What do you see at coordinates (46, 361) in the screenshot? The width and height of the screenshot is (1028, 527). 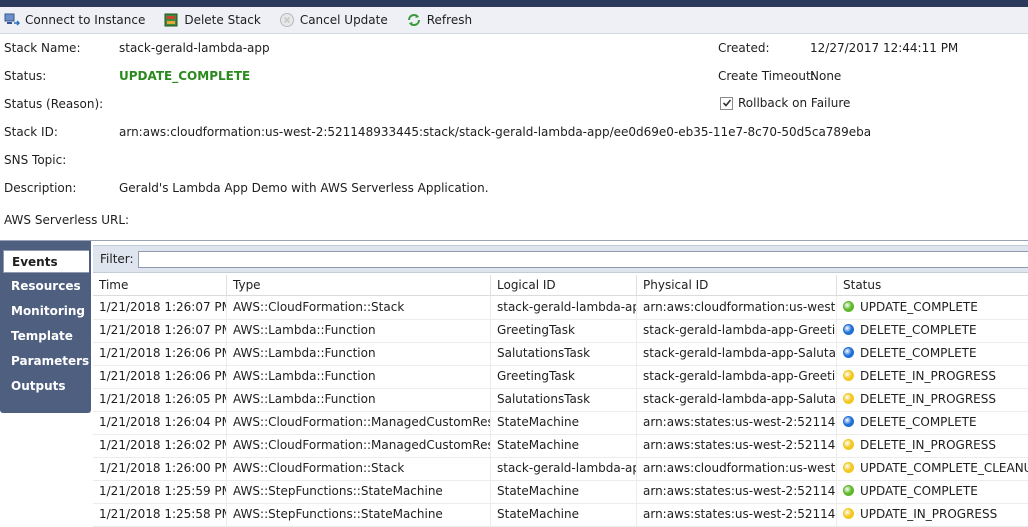 I see `tab-parameters: Parameters` at bounding box center [46, 361].